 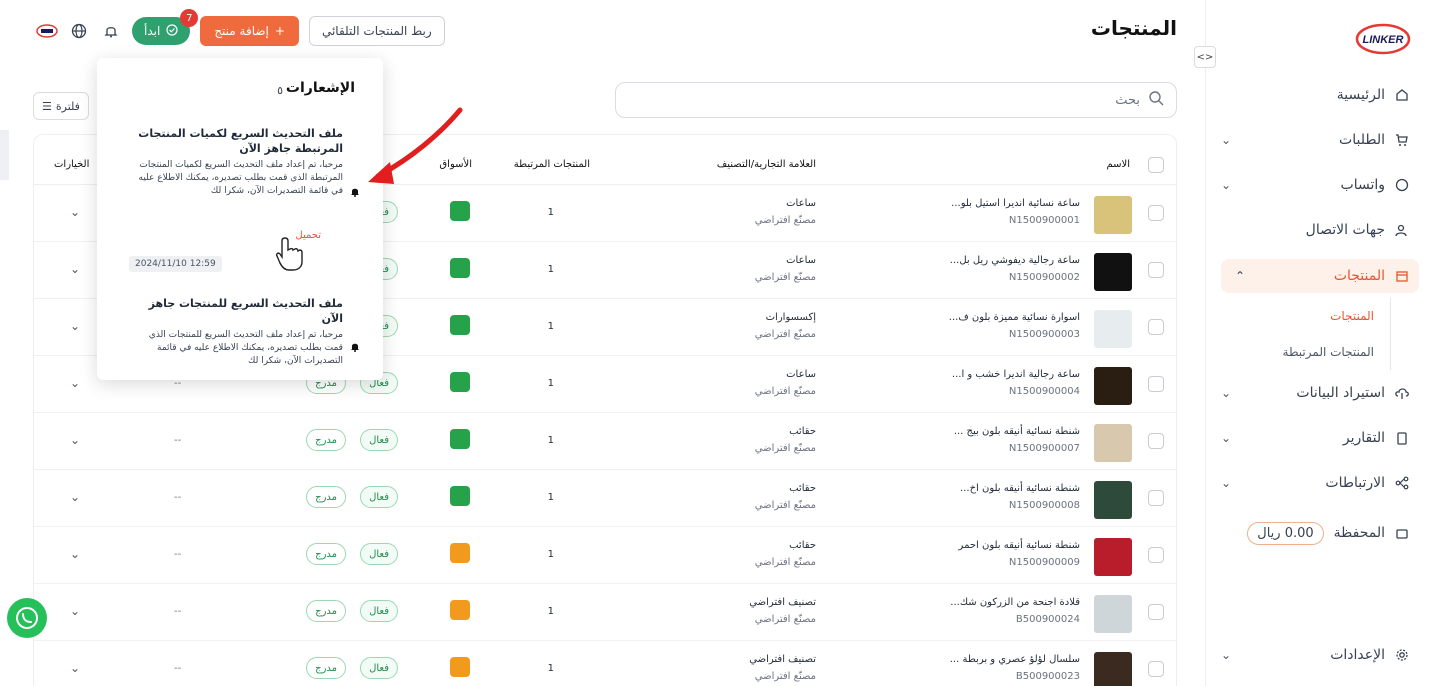 What do you see at coordinates (1402, 140) in the screenshot?
I see `cart-icon` at bounding box center [1402, 140].